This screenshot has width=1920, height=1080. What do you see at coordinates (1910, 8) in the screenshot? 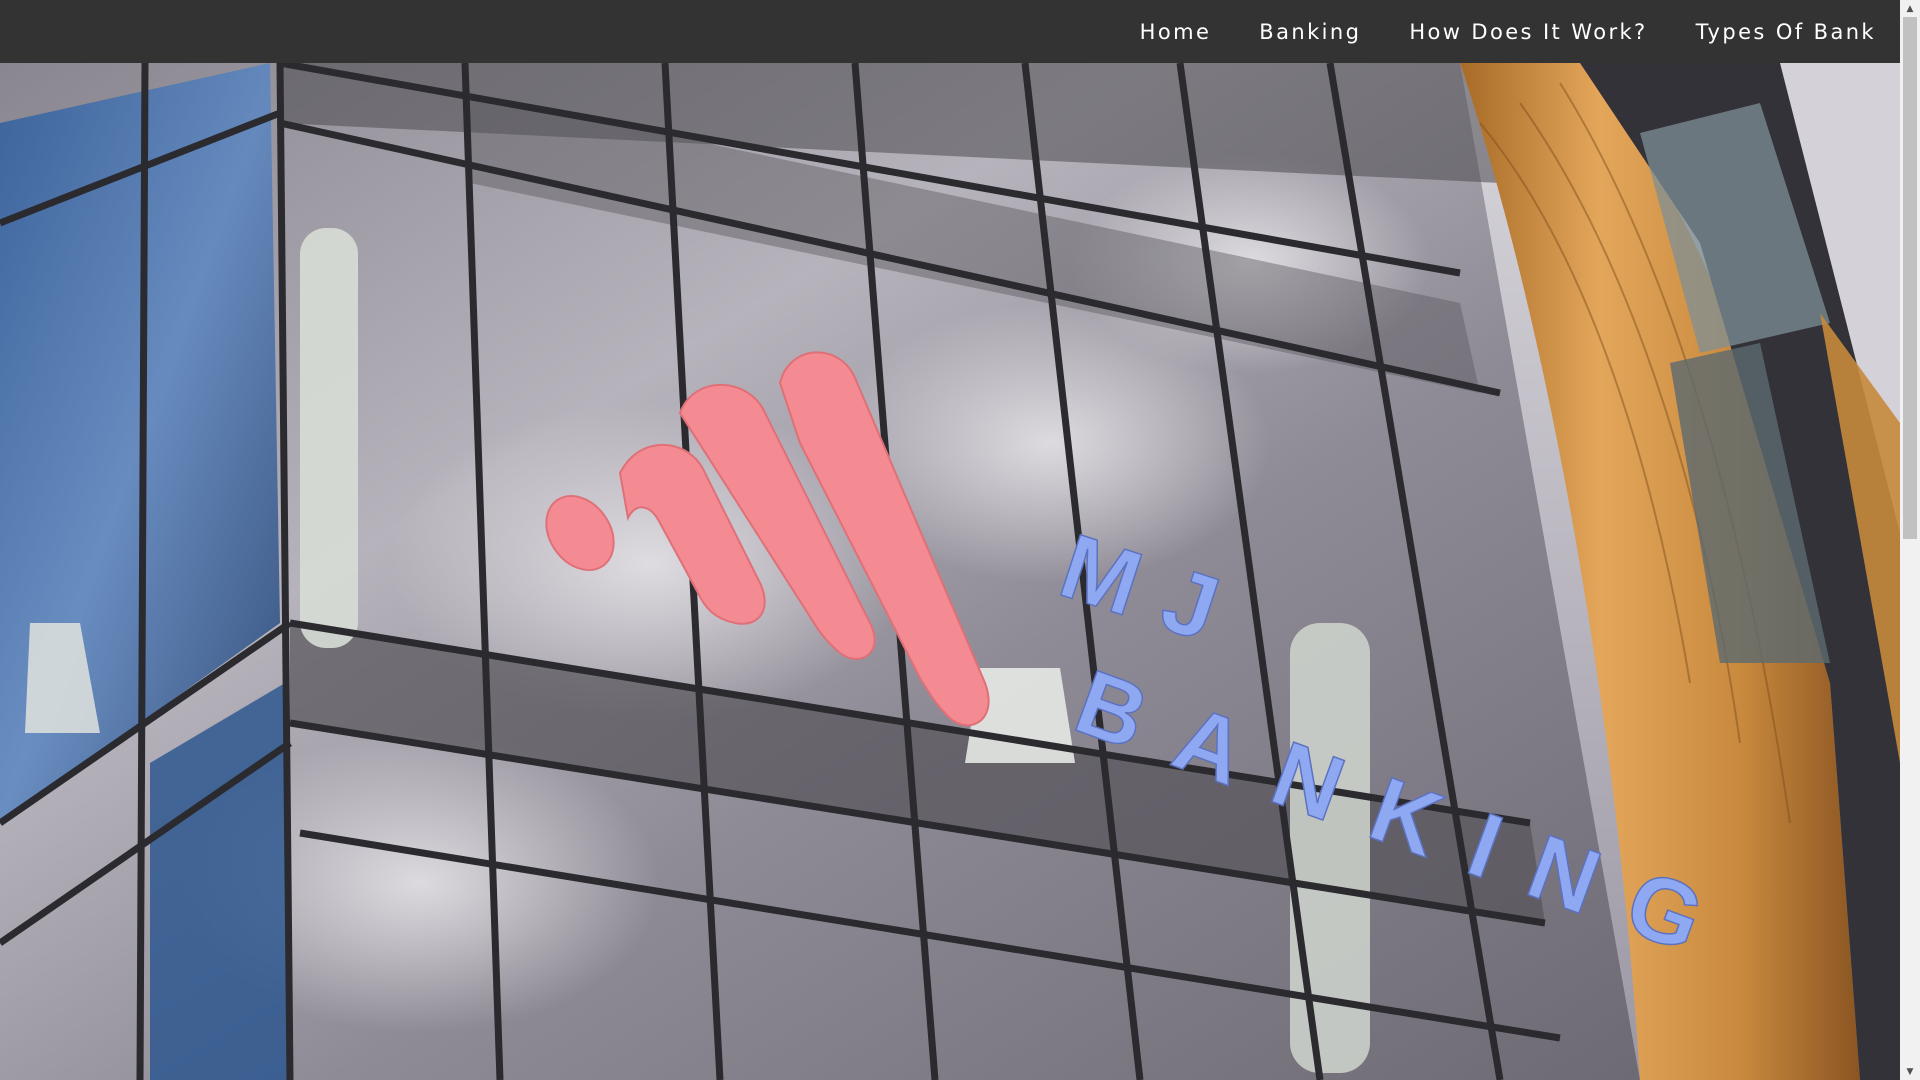
I see `scroll-up-arrow-icon: ▲` at bounding box center [1910, 8].